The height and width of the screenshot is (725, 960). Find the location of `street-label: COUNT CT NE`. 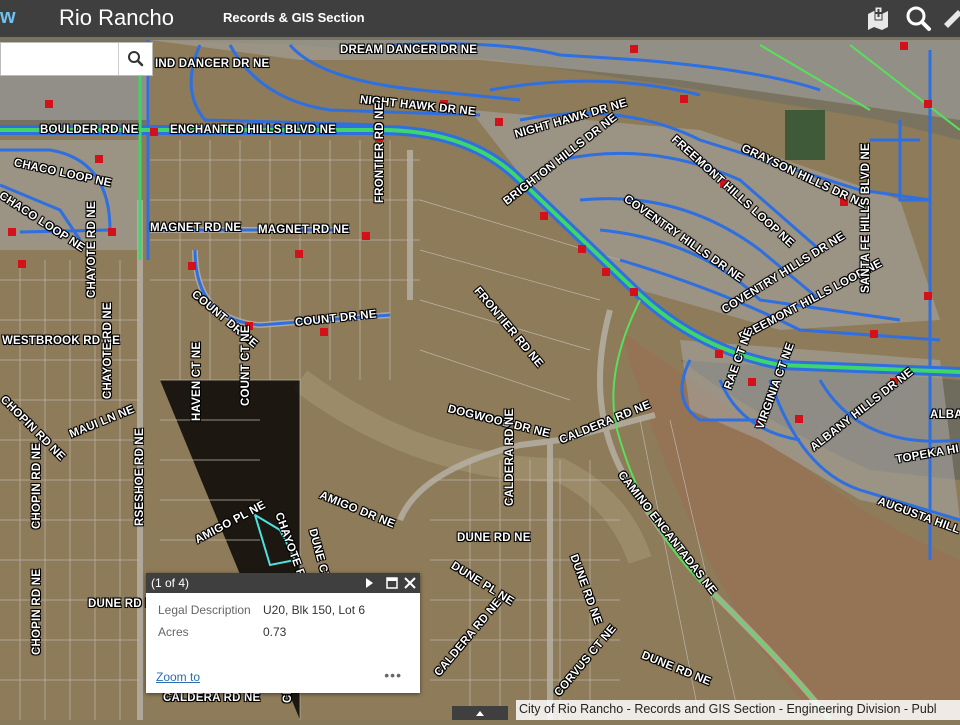

street-label: COUNT CT NE is located at coordinates (246, 365).